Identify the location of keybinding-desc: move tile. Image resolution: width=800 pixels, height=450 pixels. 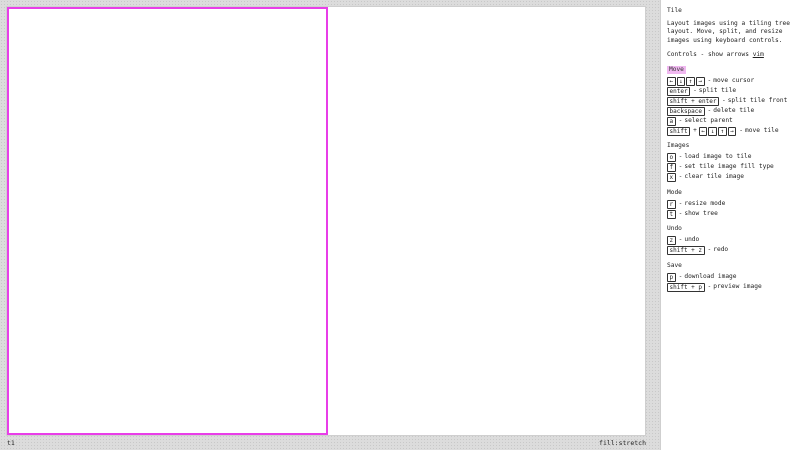
(762, 130).